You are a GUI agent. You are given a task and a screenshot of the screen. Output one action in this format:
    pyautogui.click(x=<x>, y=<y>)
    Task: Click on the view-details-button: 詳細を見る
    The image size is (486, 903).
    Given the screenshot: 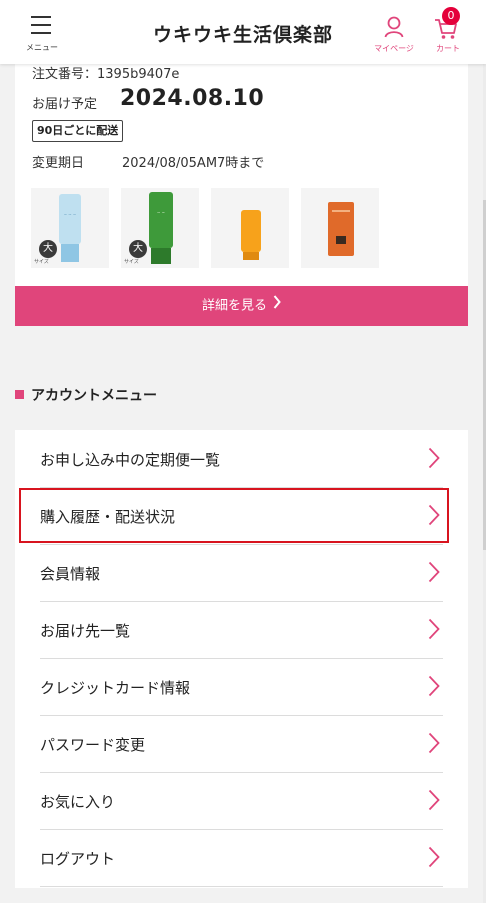 What is the action you would take?
    pyautogui.click(x=241, y=306)
    